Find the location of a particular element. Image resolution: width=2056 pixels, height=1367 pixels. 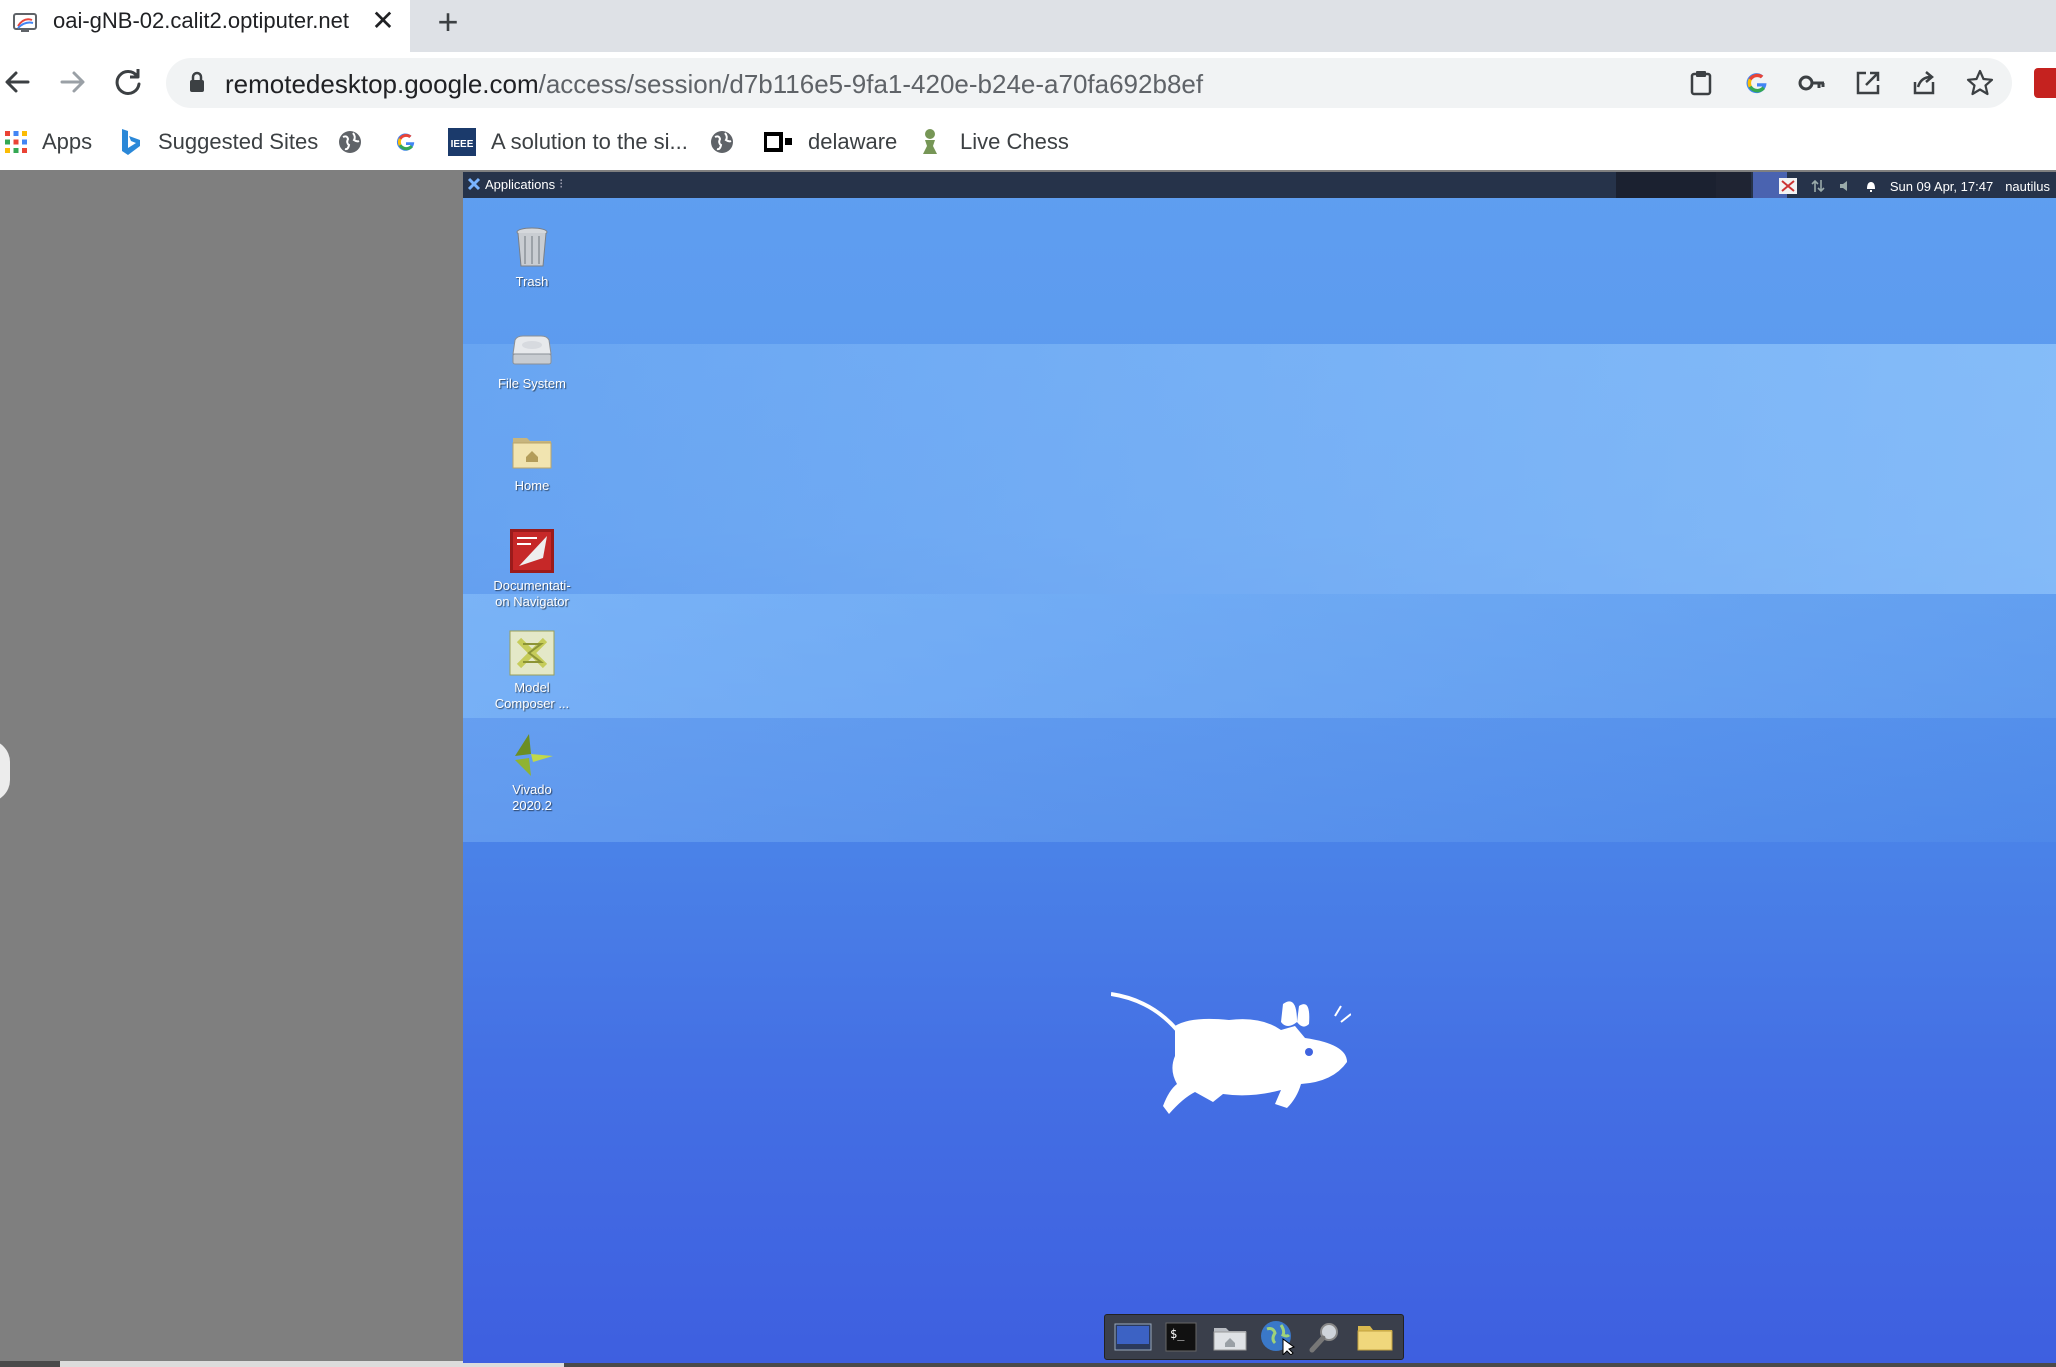

desktop-icon-home: Home is located at coordinates (532, 461).